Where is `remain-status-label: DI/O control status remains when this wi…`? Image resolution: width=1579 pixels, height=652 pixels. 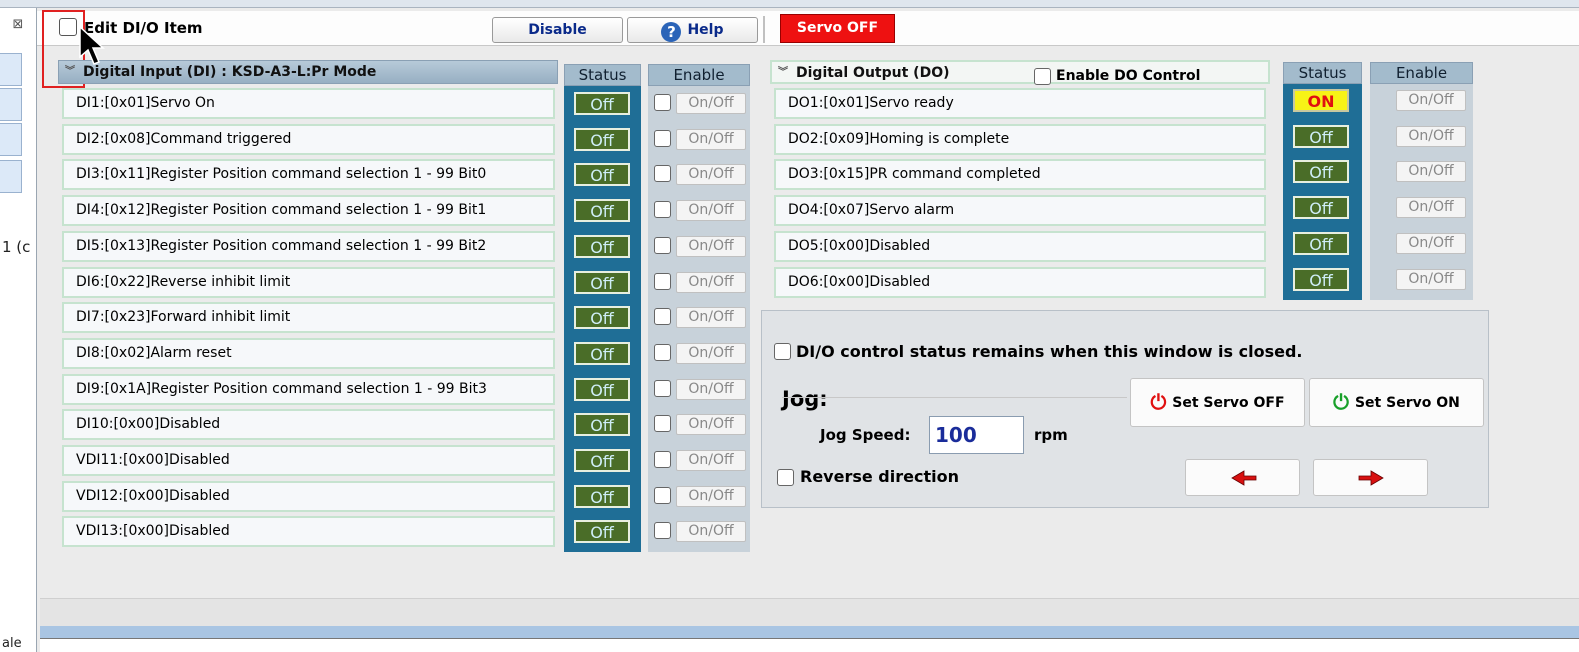
remain-status-label: DI/O control status remains when this wi… is located at coordinates (1049, 351).